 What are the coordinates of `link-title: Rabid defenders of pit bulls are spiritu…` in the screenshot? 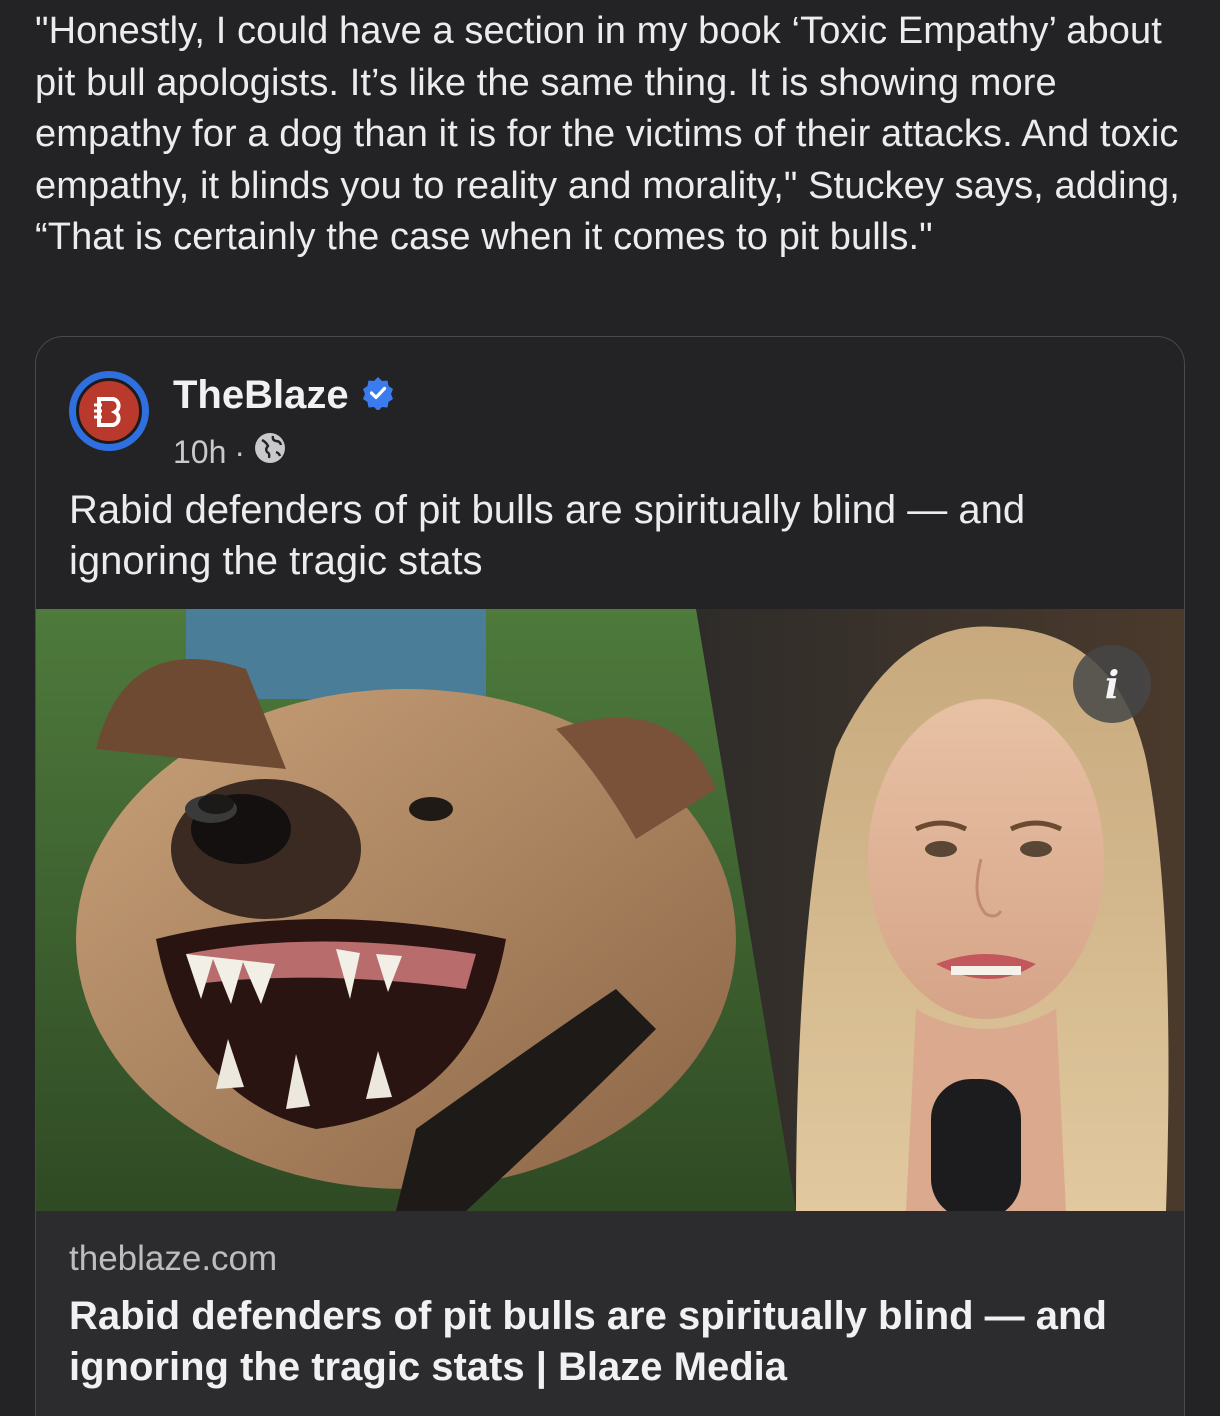 It's located at (614, 1342).